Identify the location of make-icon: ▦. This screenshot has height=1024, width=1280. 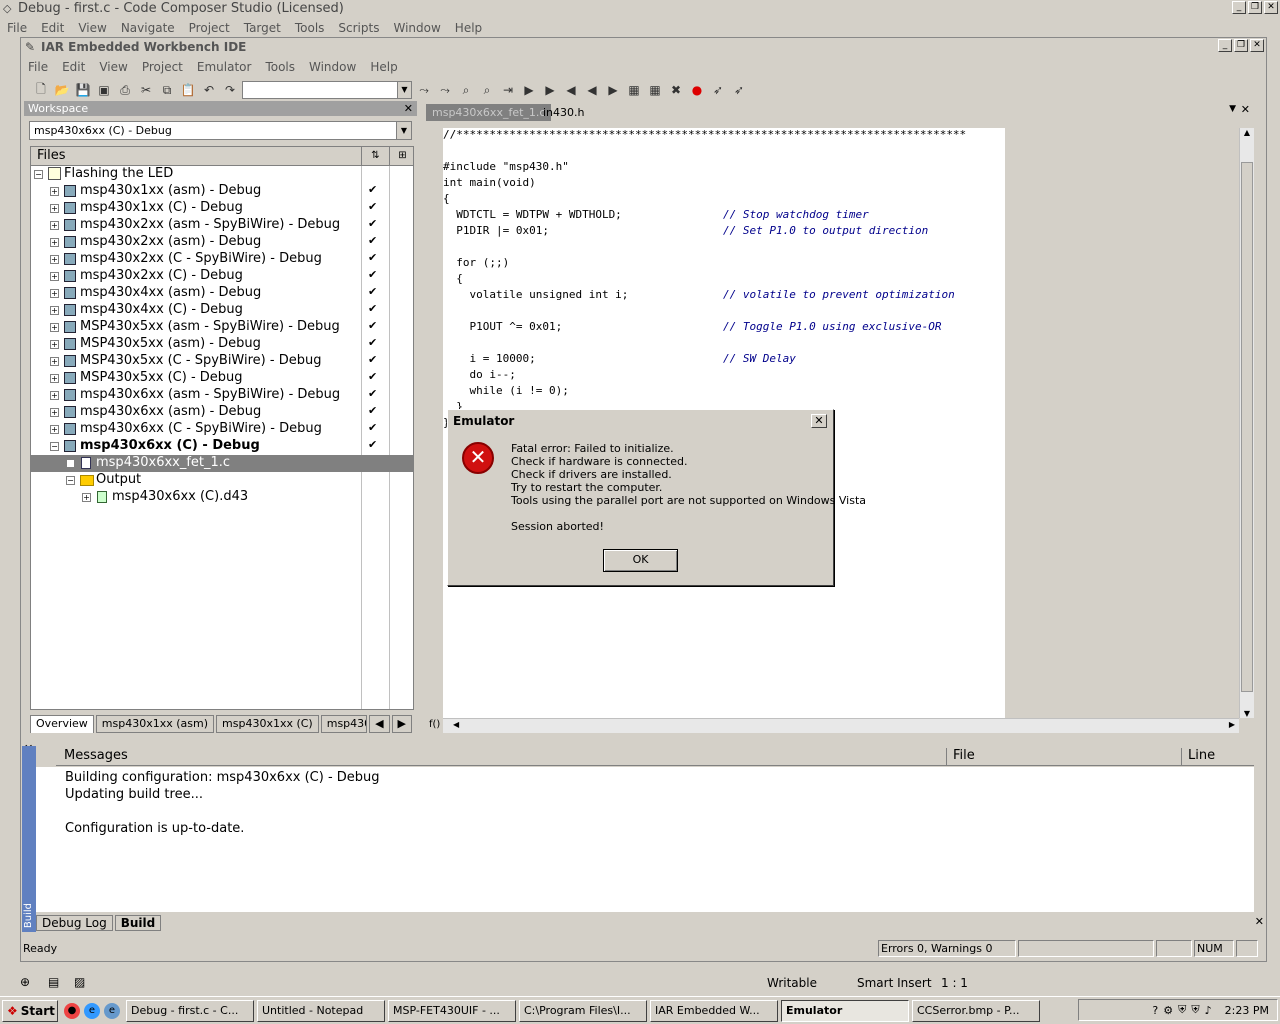
(655, 90).